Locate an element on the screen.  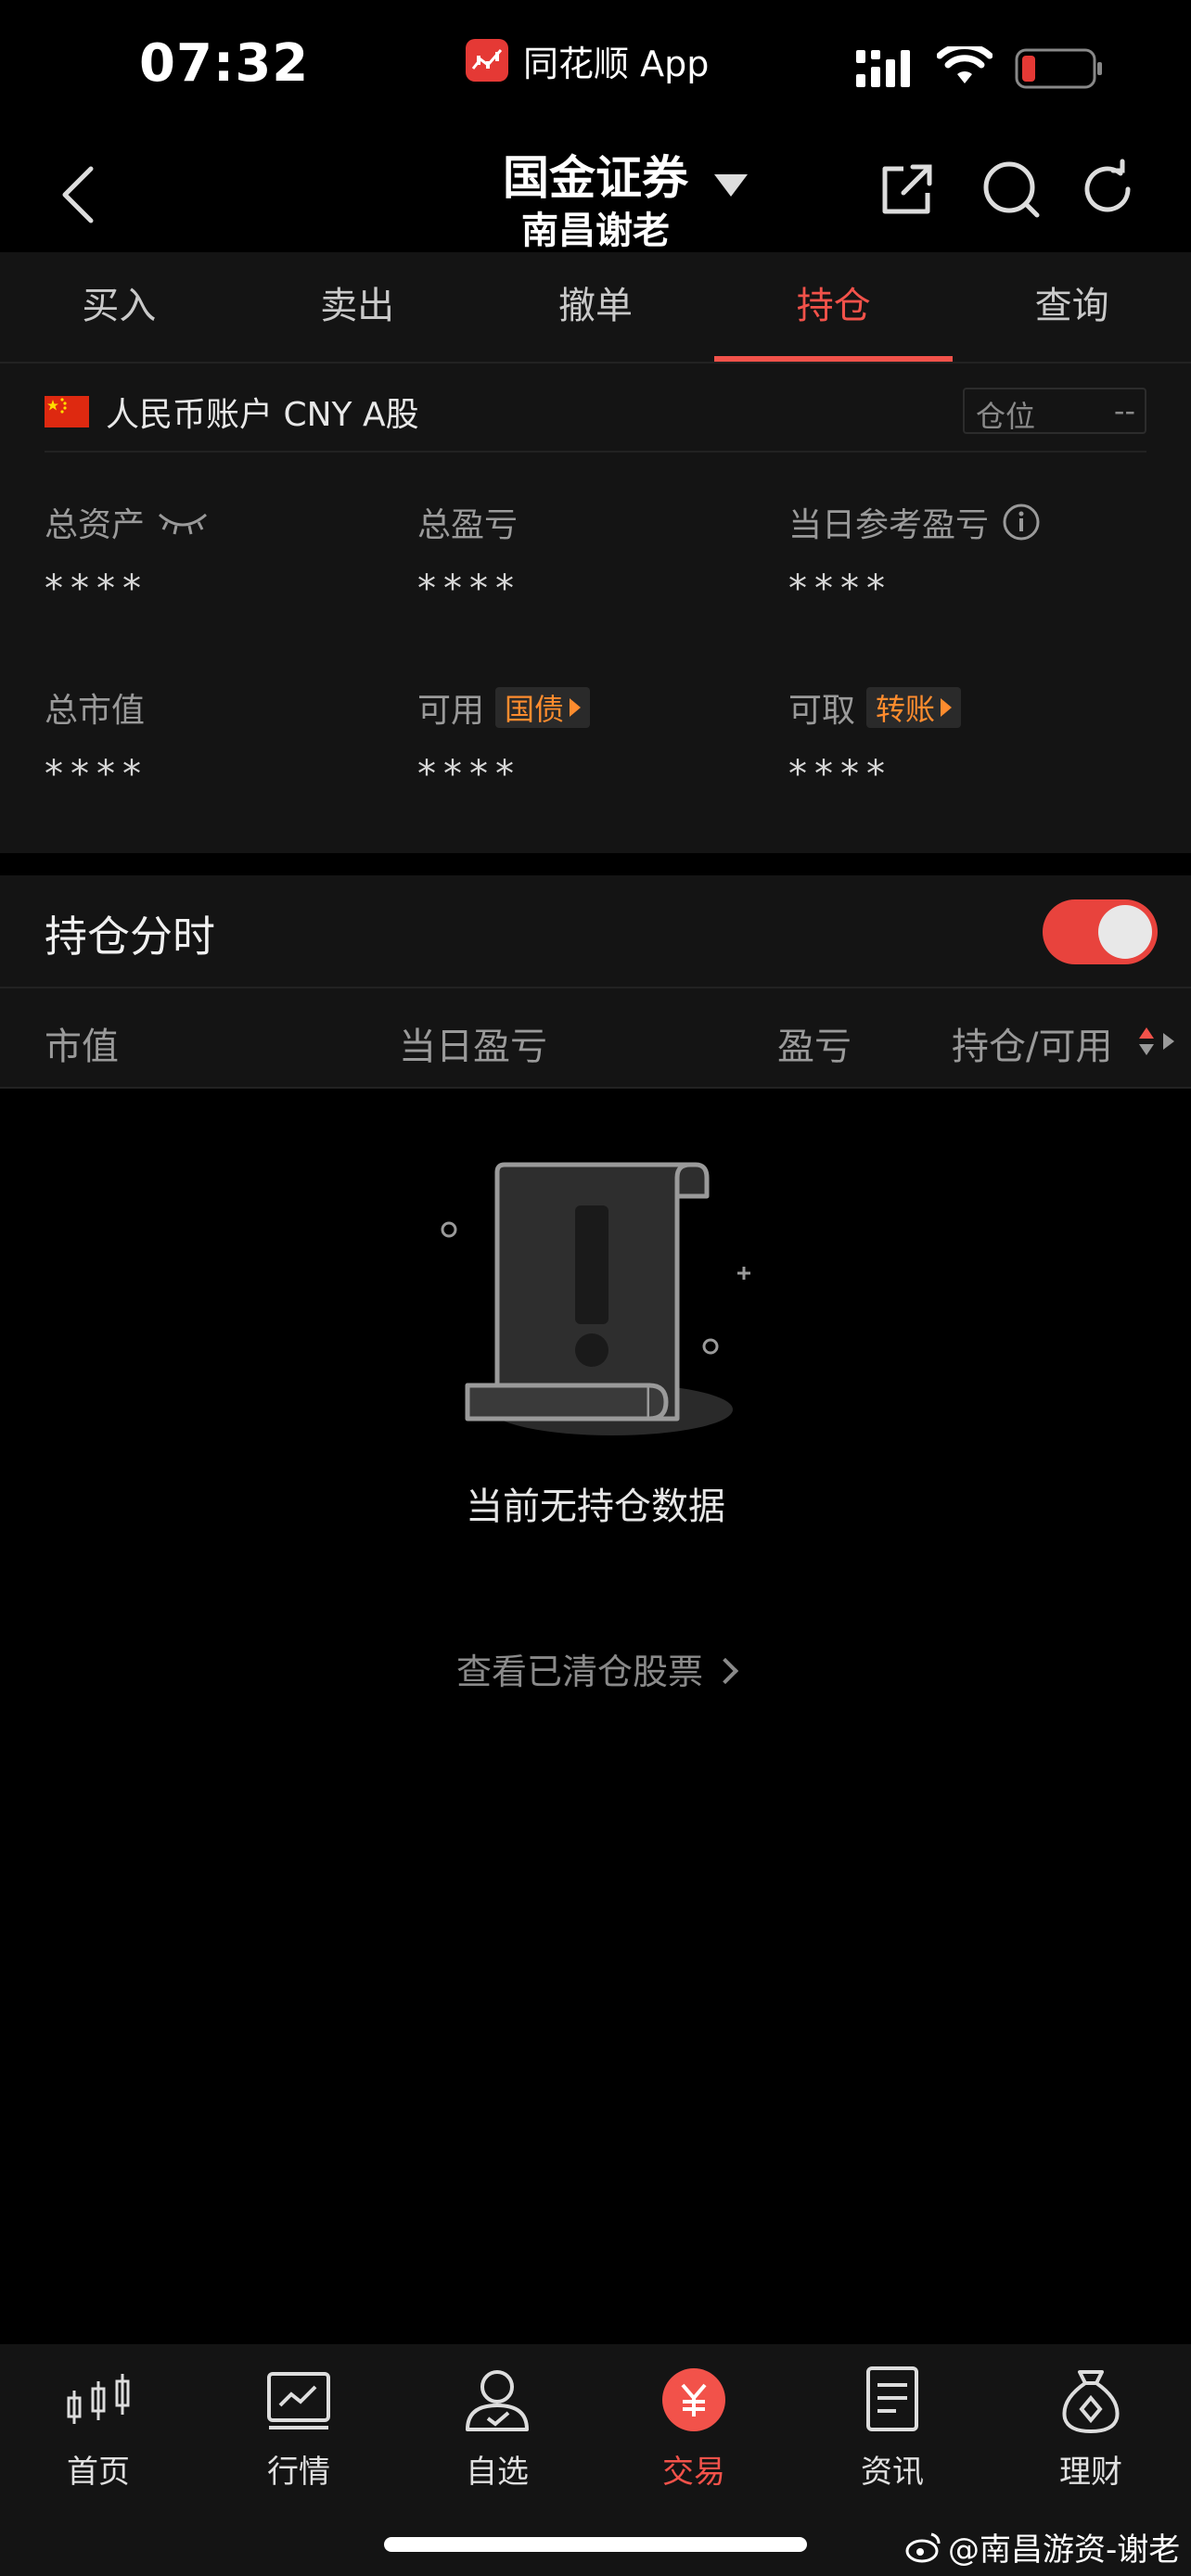
column-pnl: 盈亏 is located at coordinates (814, 1043).